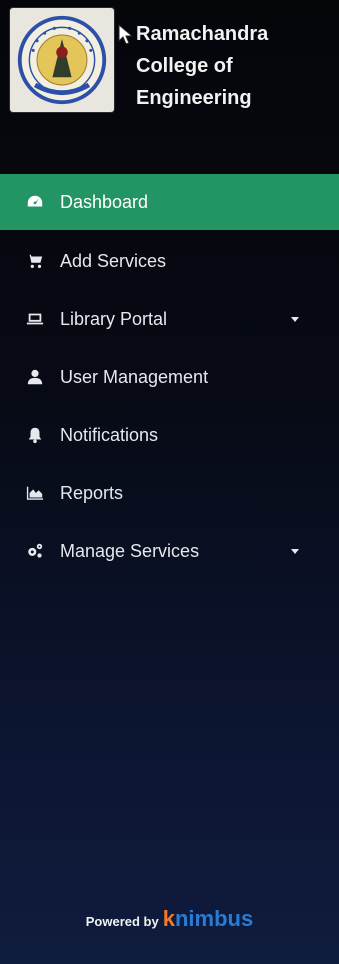  What do you see at coordinates (134, 376) in the screenshot?
I see `sidebar-item-label: User Management` at bounding box center [134, 376].